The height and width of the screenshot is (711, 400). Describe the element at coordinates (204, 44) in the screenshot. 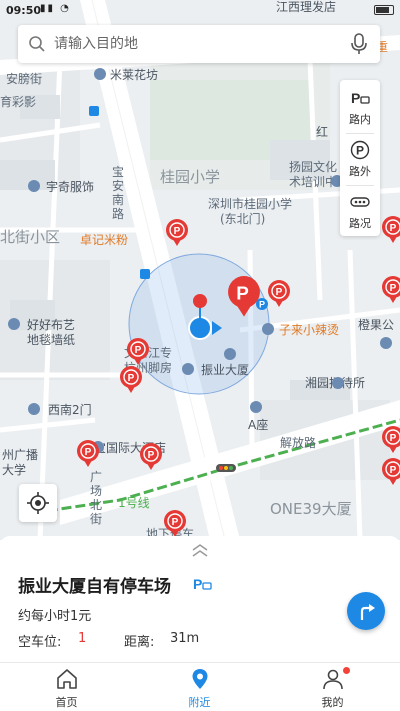

I see `search-input` at that location.